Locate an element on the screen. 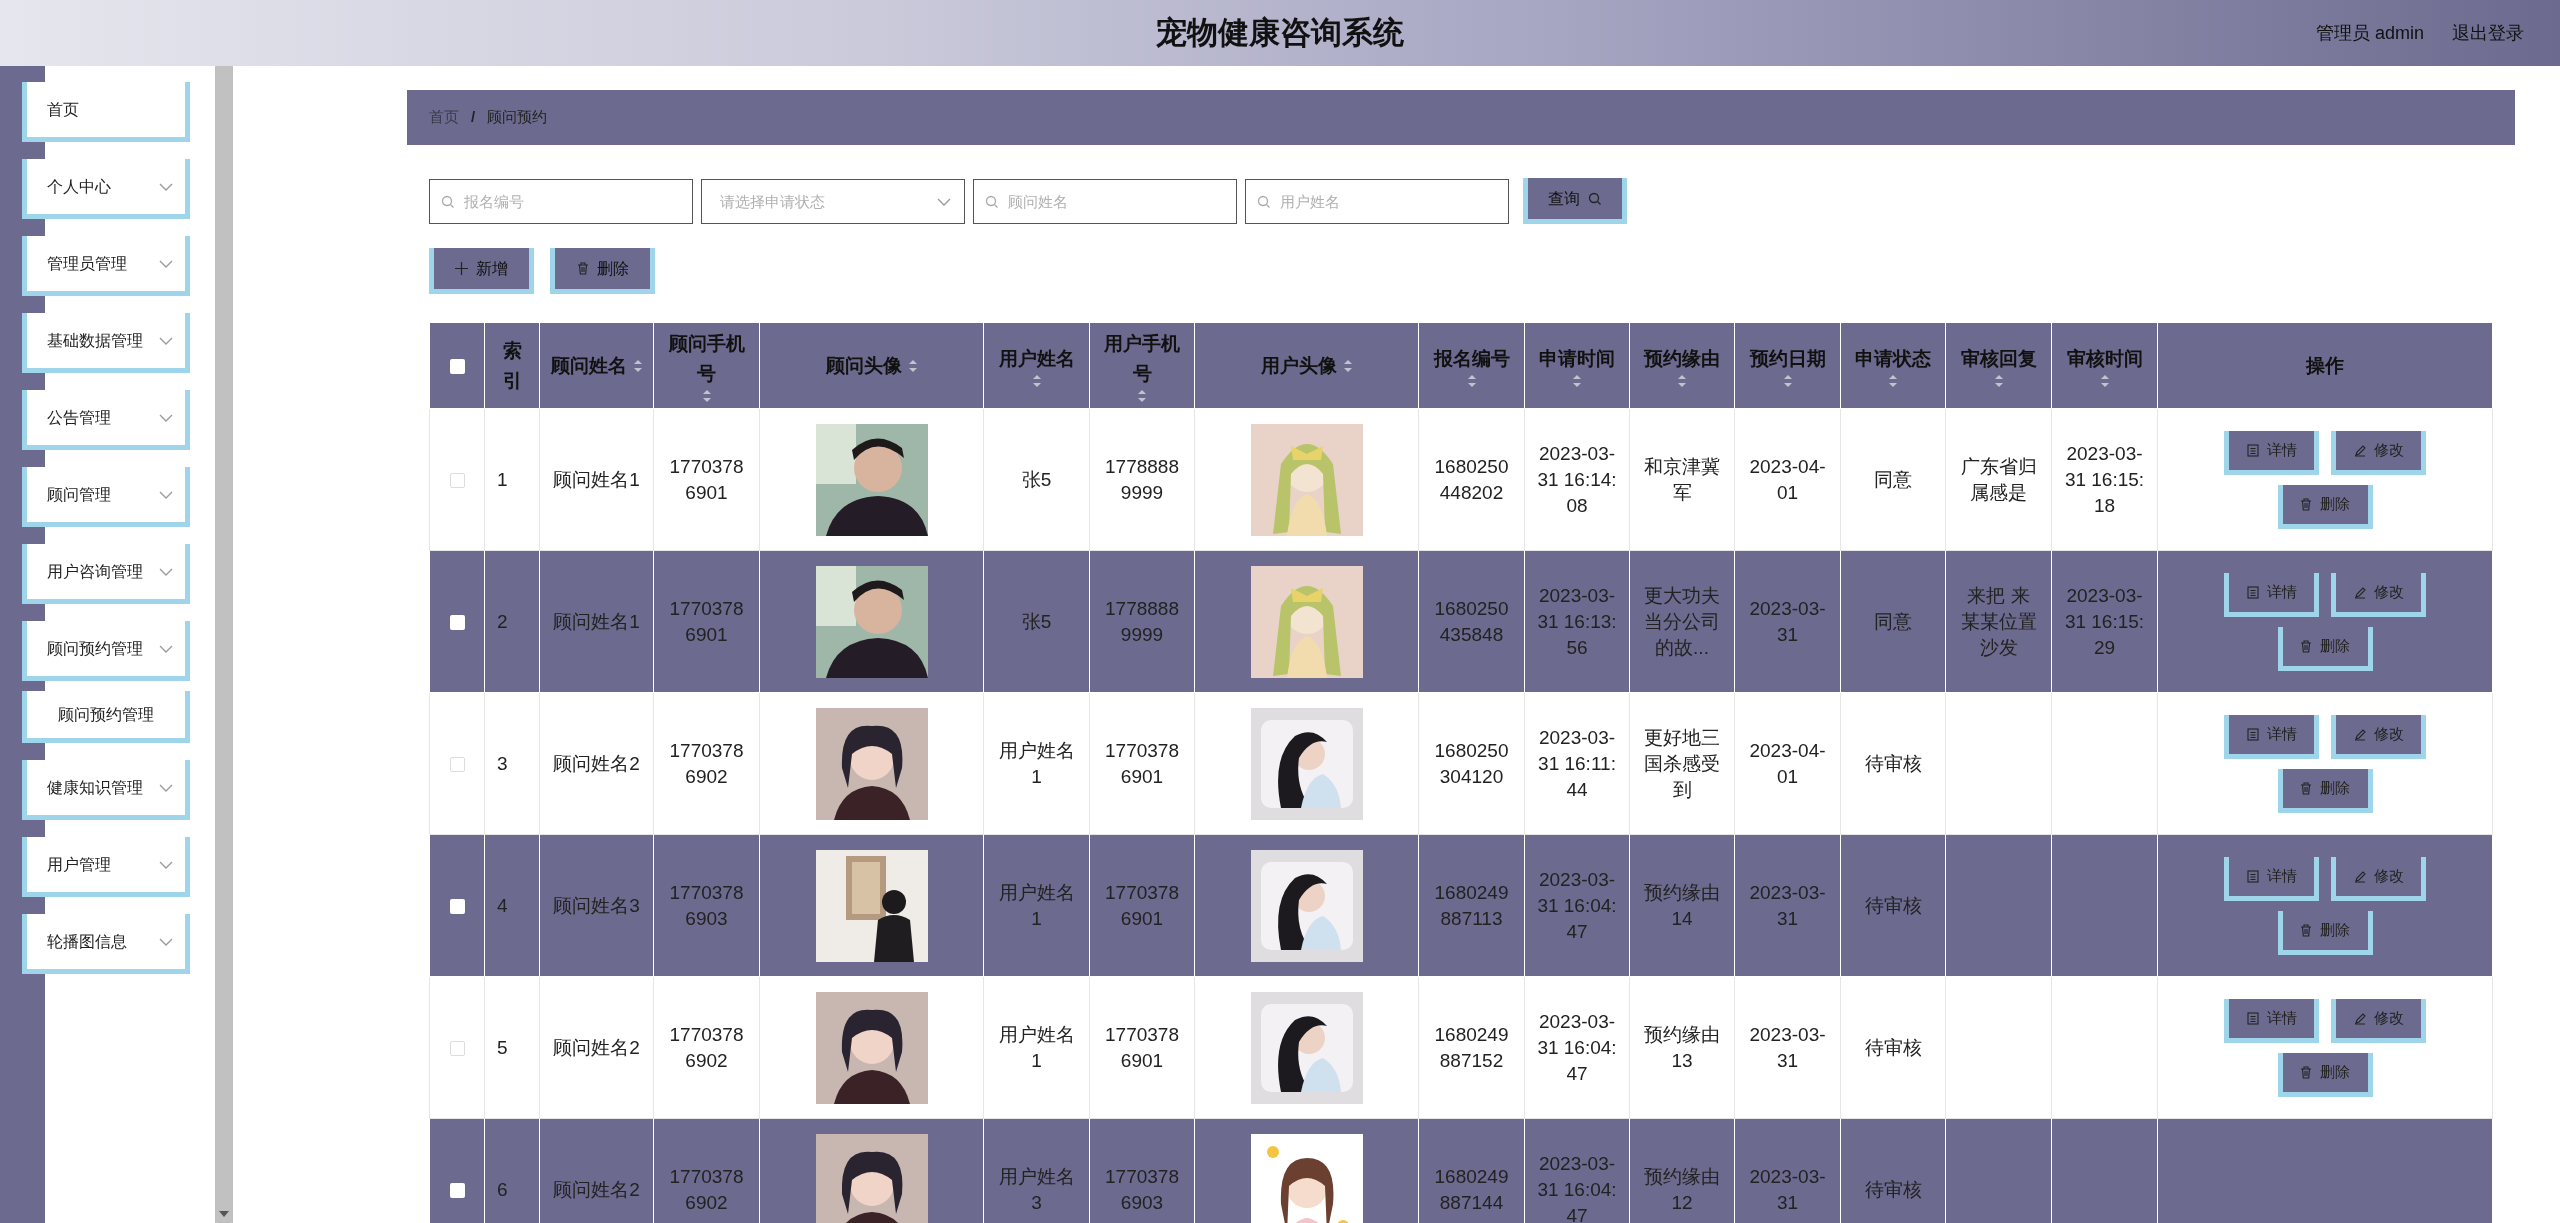 The width and height of the screenshot is (2560, 1223). table-cell: 2023-03-31 is located at coordinates (1787, 905).